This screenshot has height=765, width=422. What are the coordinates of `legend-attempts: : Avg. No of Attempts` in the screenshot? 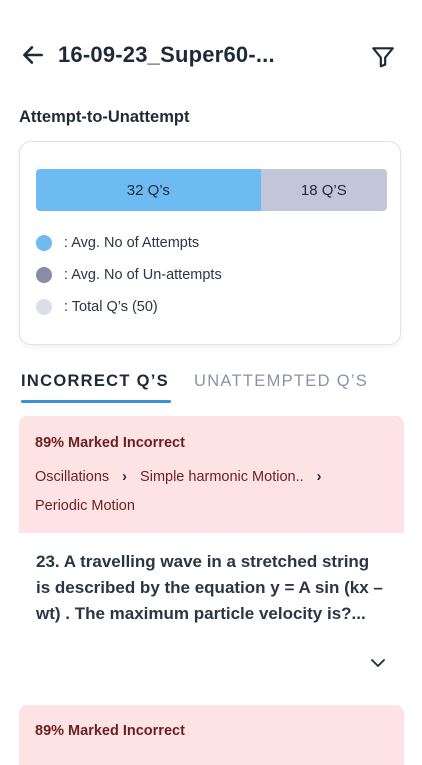 It's located at (117, 243).